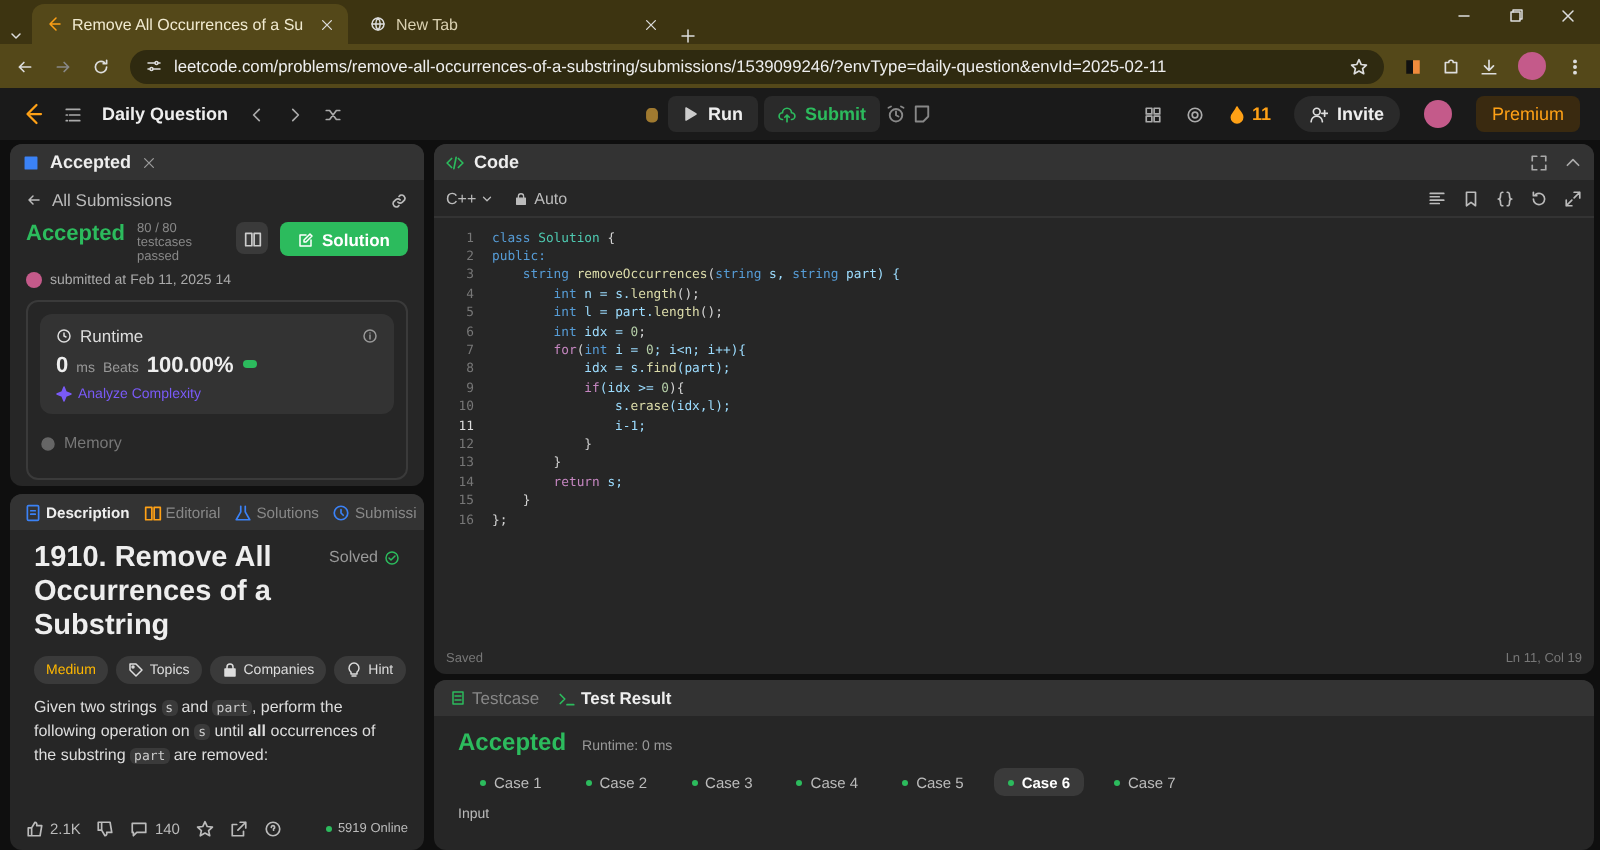 This screenshot has height=850, width=1600. I want to click on new-tab-icon, so click(688, 36).